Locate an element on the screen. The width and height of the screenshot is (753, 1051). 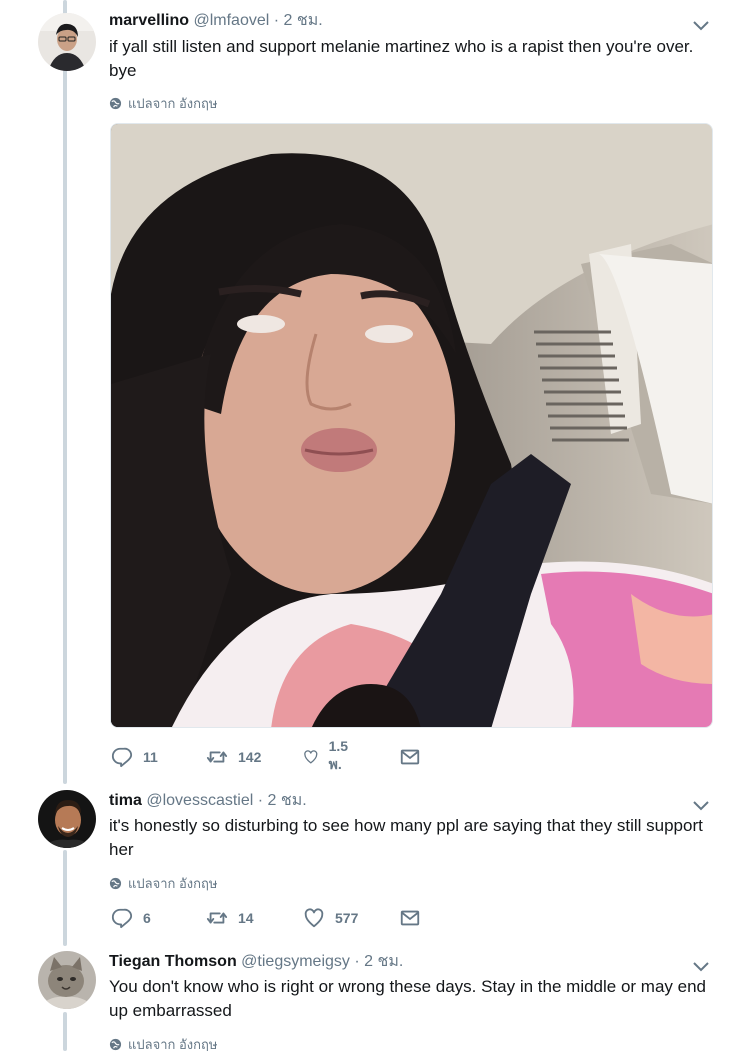
display-name: tima is located at coordinates (125, 800).